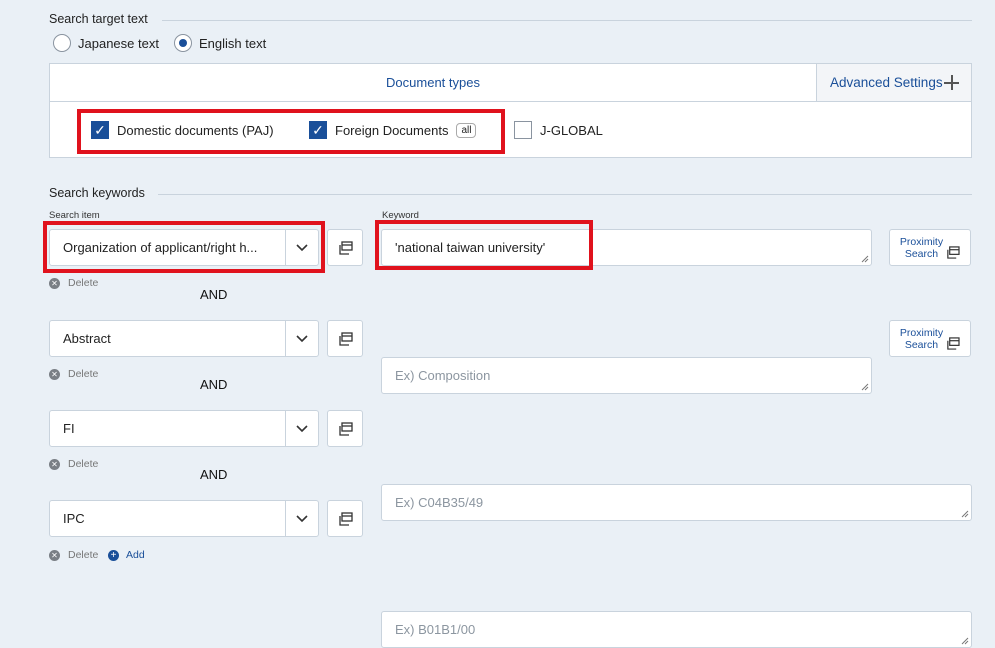  I want to click on add-button: + Add, so click(126, 555).